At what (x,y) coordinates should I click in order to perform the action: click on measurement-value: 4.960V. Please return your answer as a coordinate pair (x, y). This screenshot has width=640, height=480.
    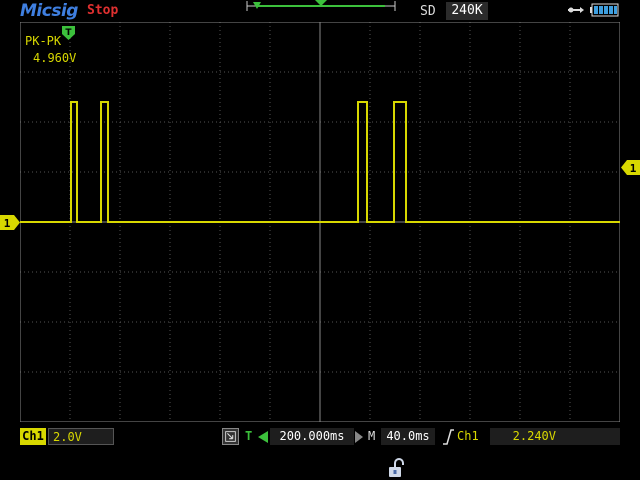
    Looking at the image, I should click on (55, 58).